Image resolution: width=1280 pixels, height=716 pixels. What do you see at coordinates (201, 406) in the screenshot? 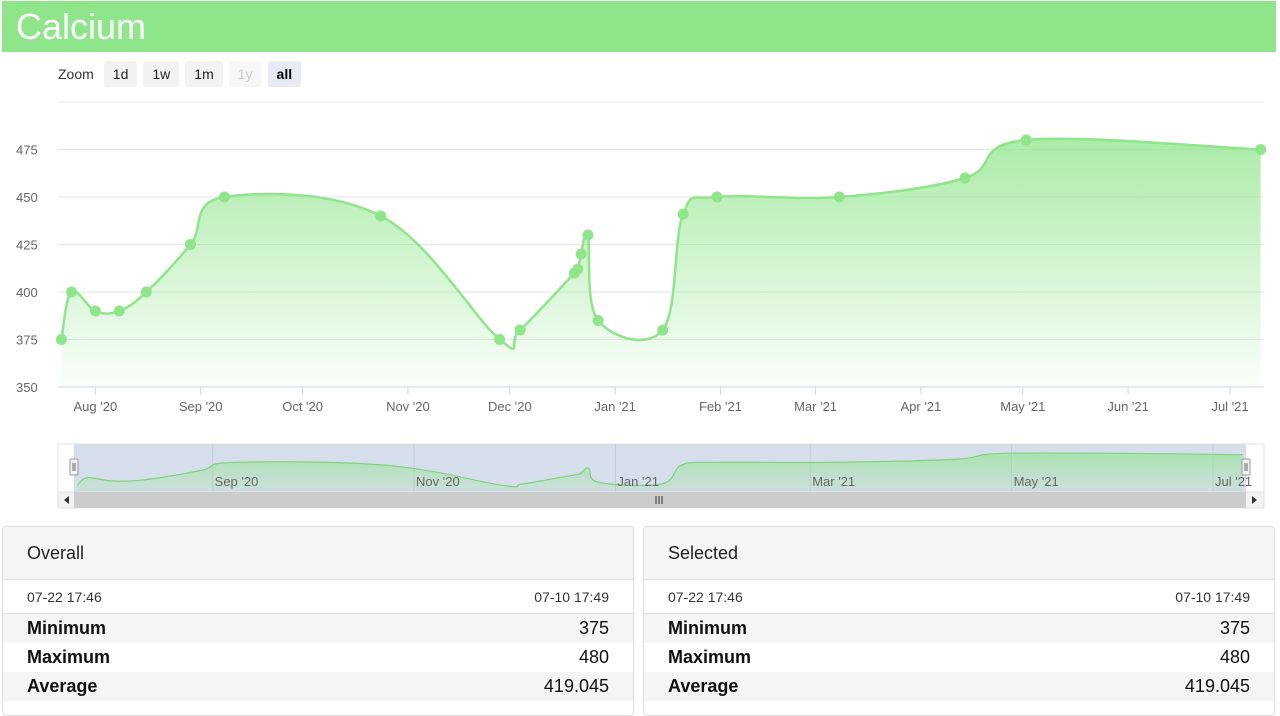
I see `x-tick-label: Sep '20` at bounding box center [201, 406].